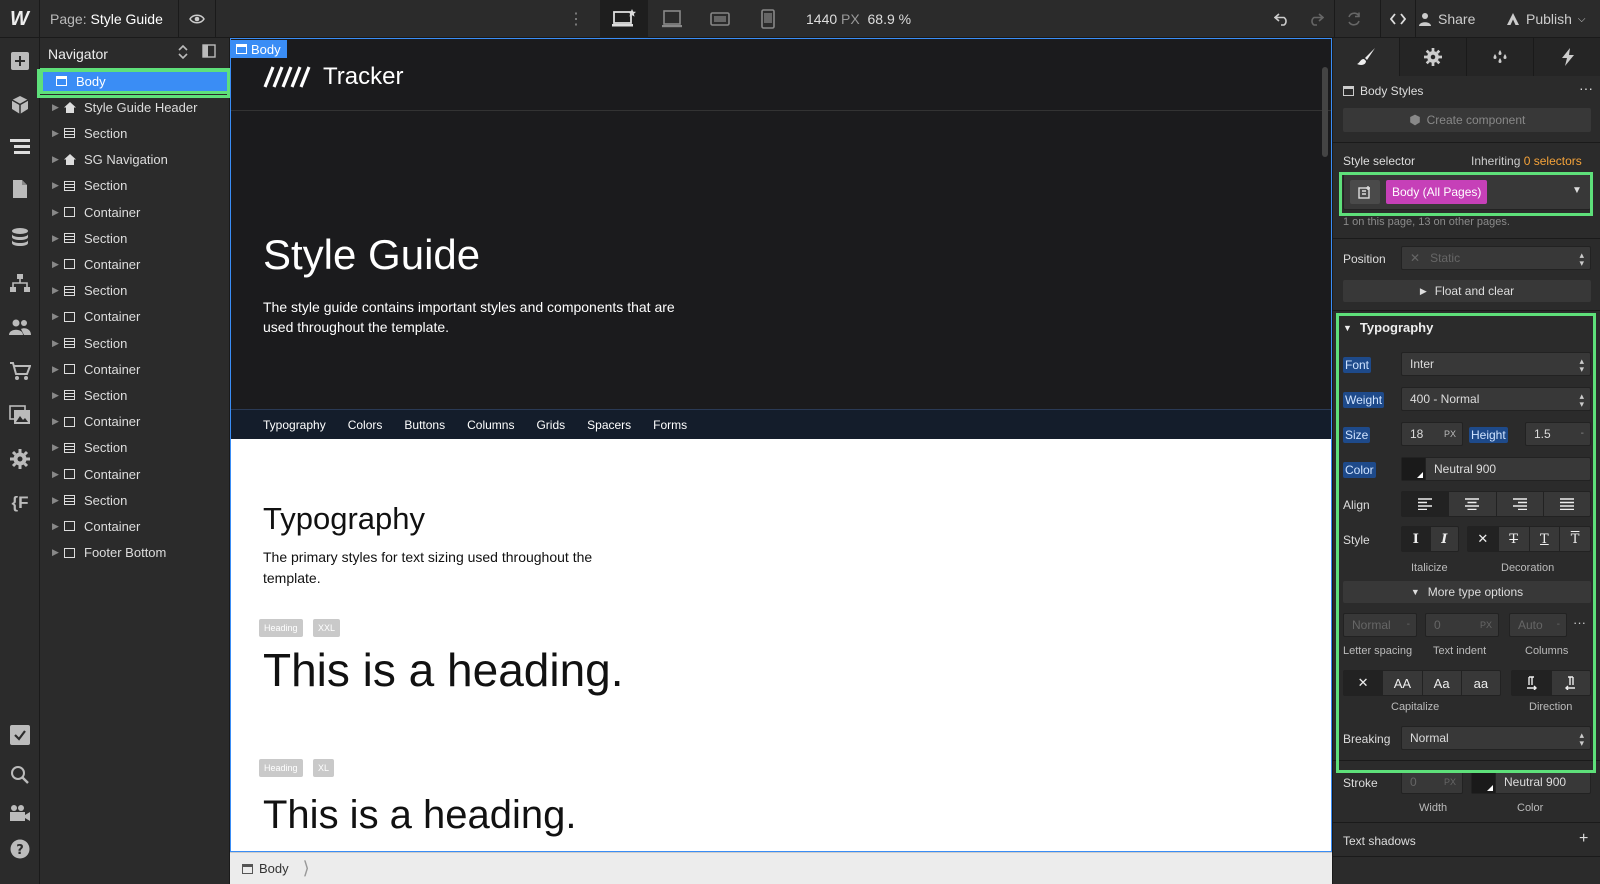  Describe the element at coordinates (1403, 683) in the screenshot. I see `uppercase-option: AA` at that location.